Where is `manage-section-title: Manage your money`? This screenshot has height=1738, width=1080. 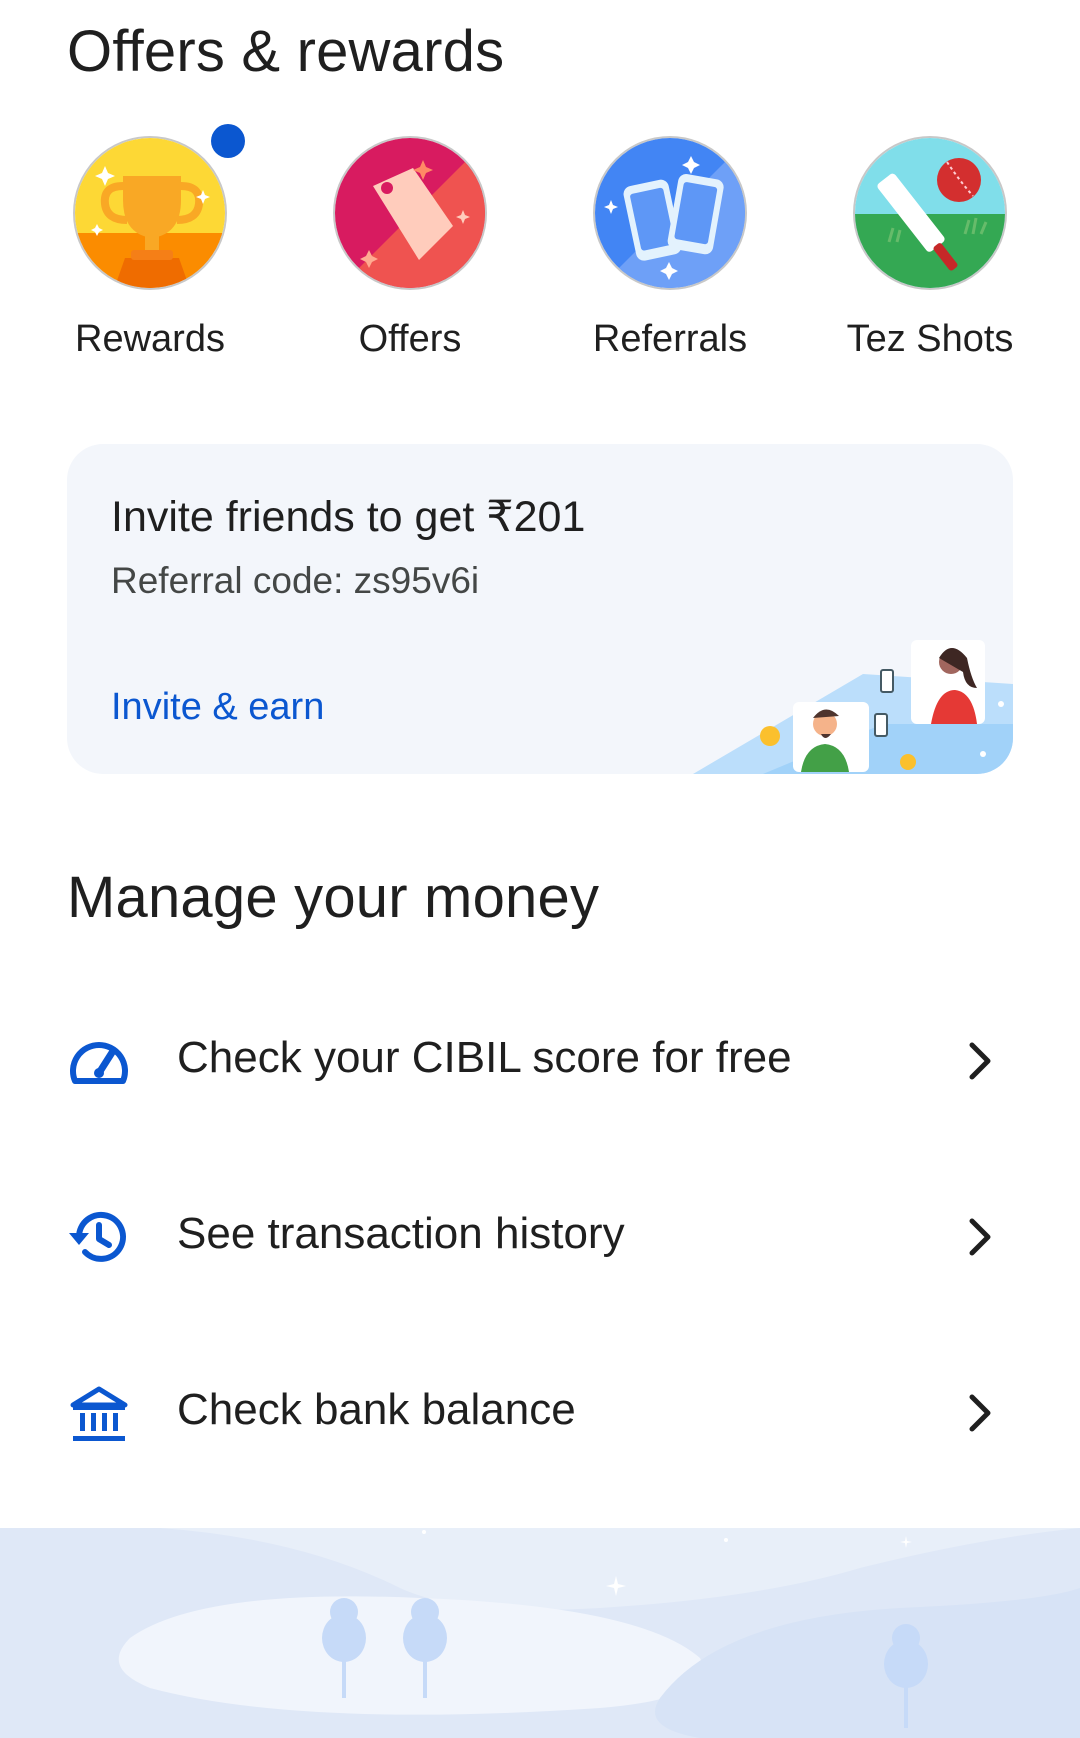
manage-section-title: Manage your money is located at coordinates (333, 897).